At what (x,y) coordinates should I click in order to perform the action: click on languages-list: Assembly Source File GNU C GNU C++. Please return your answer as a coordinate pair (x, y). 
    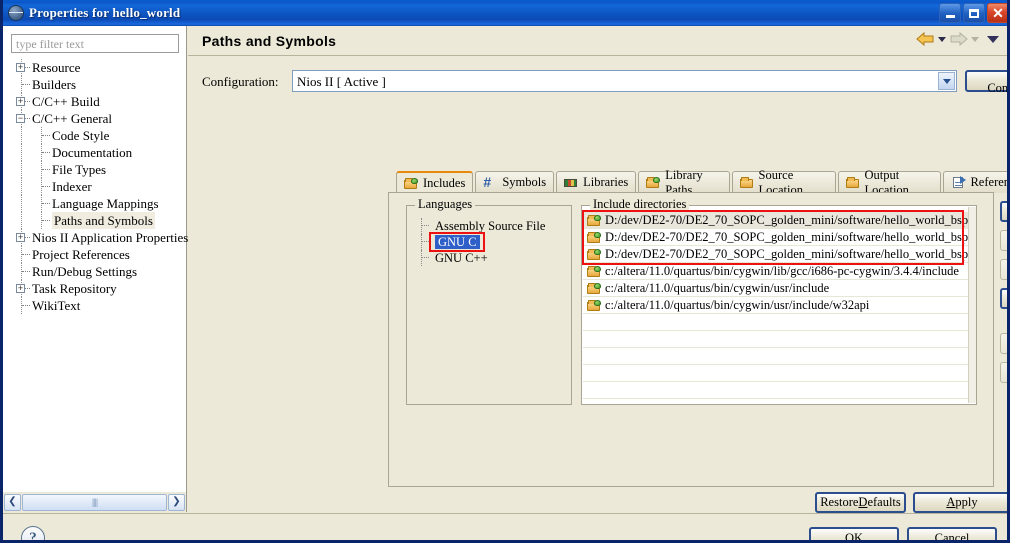
    Looking at the image, I should click on (489, 242).